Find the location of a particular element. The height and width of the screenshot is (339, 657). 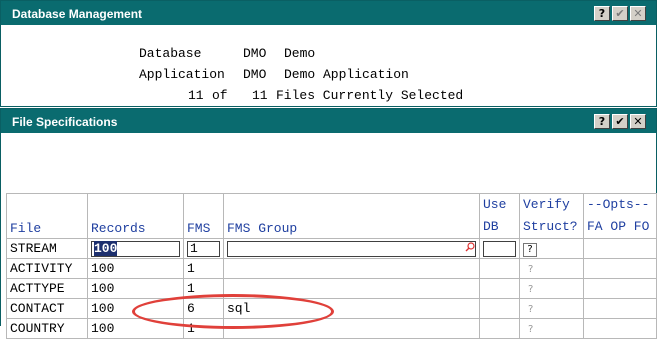

records-input: 100 is located at coordinates (135, 248).